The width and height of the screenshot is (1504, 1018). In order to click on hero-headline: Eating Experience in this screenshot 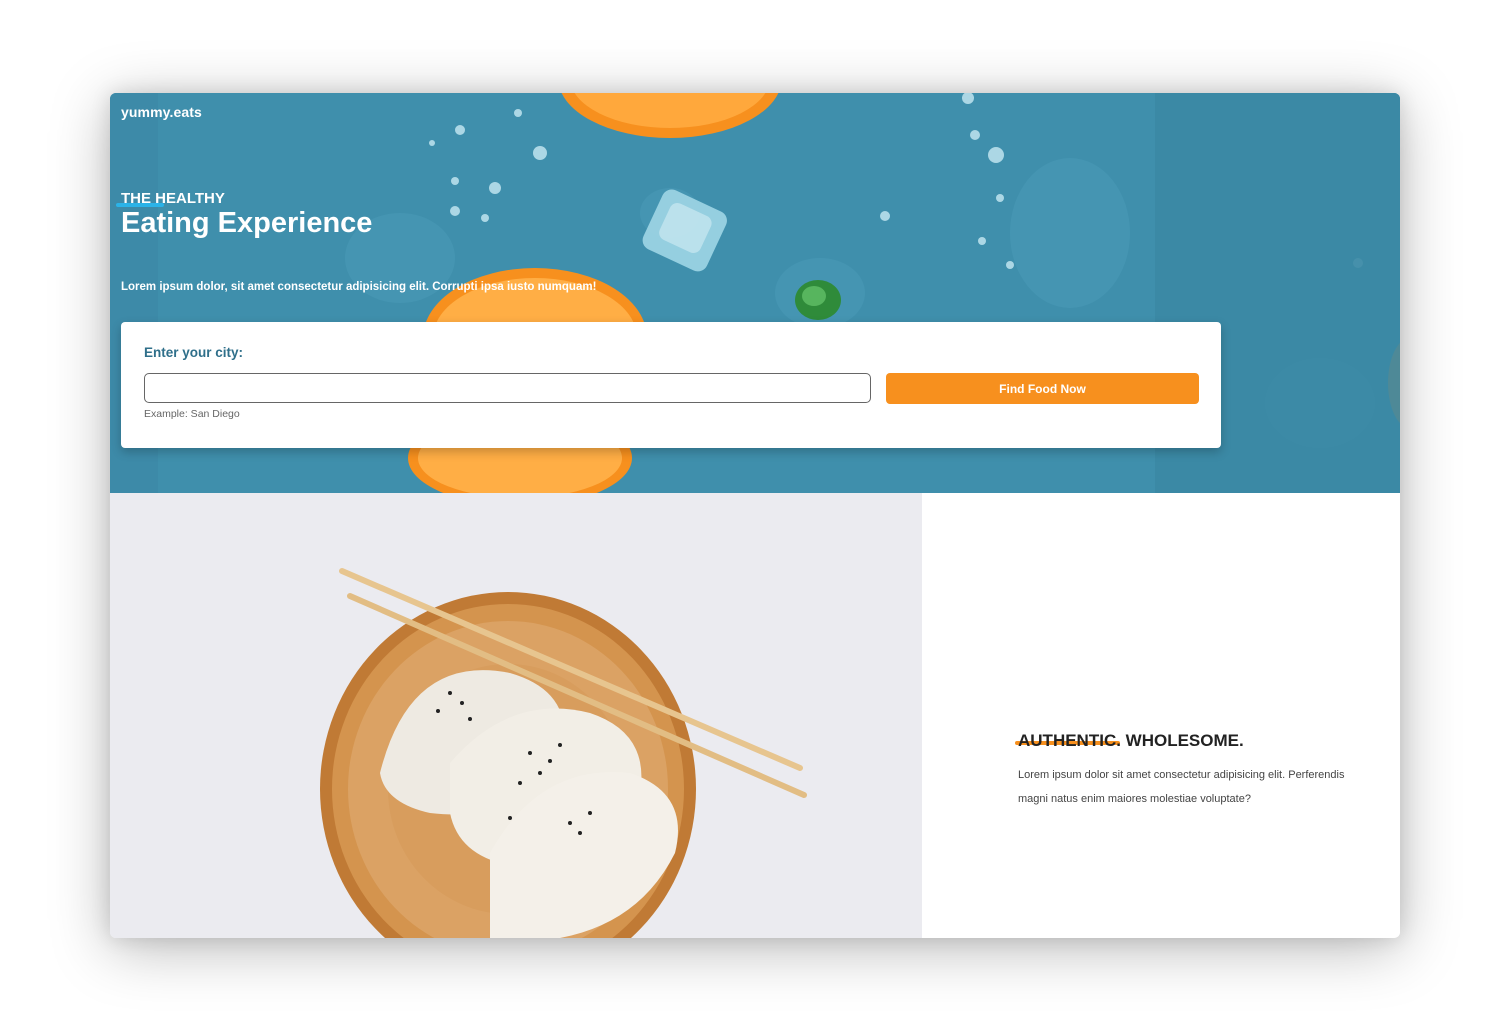, I will do `click(247, 223)`.